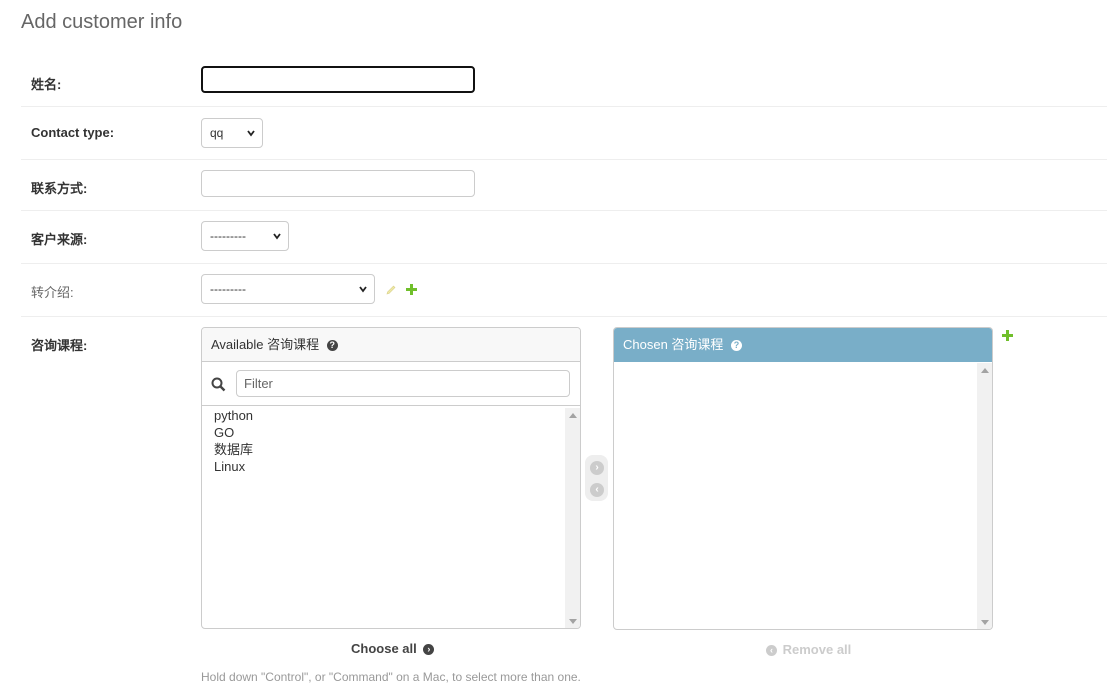 This screenshot has width=1107, height=684. I want to click on list-item: python, so click(391, 415).